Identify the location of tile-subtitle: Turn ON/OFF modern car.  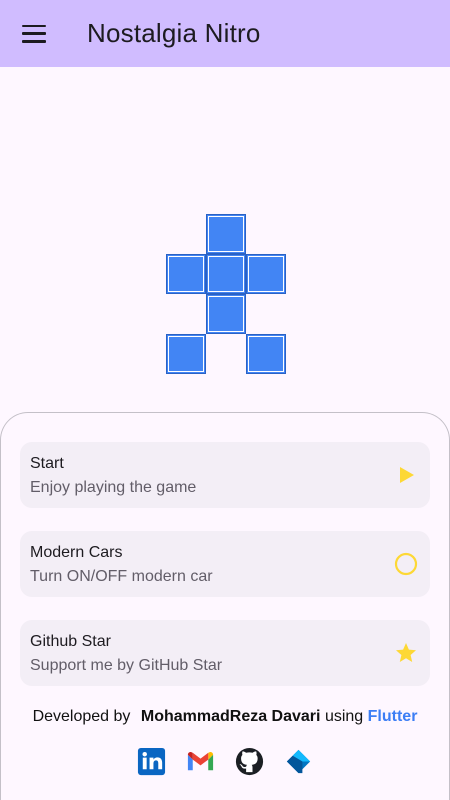
(121, 576).